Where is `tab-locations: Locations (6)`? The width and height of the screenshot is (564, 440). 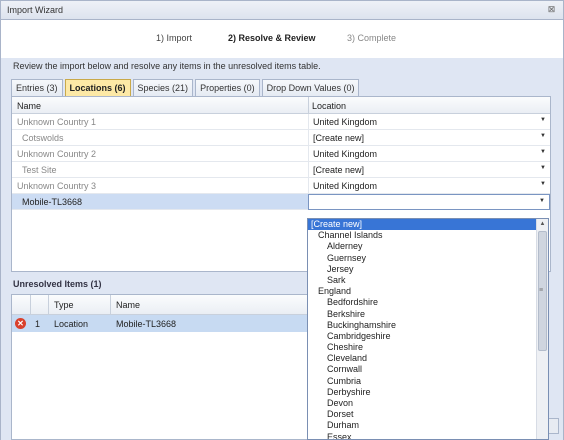
tab-locations: Locations (6) is located at coordinates (97, 87).